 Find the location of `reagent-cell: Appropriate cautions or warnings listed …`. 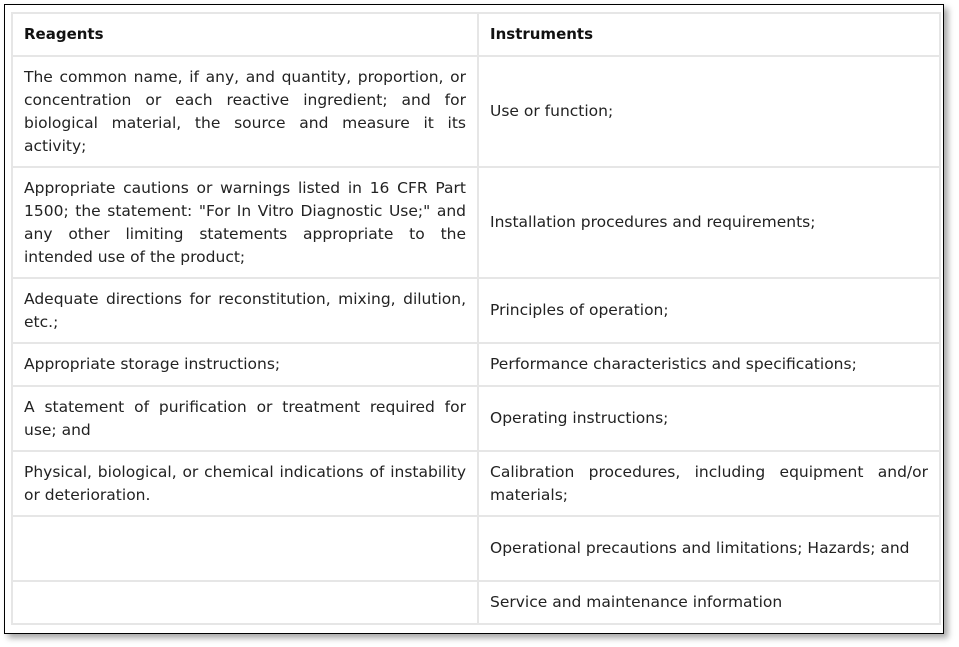

reagent-cell: Appropriate cautions or warnings listed … is located at coordinates (245, 222).